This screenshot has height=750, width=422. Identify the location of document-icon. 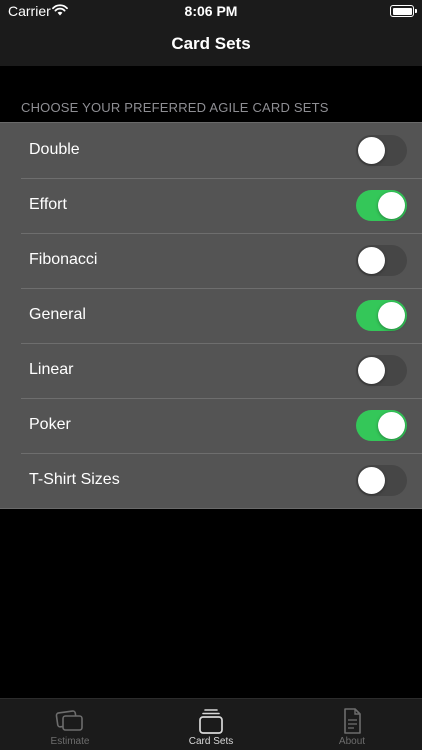
(352, 721).